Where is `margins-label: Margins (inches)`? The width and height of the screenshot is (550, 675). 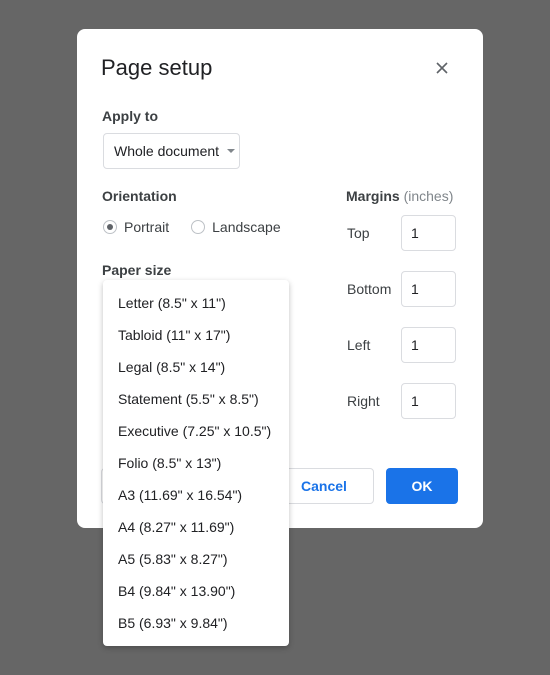
margins-label: Margins (inches) is located at coordinates (399, 196).